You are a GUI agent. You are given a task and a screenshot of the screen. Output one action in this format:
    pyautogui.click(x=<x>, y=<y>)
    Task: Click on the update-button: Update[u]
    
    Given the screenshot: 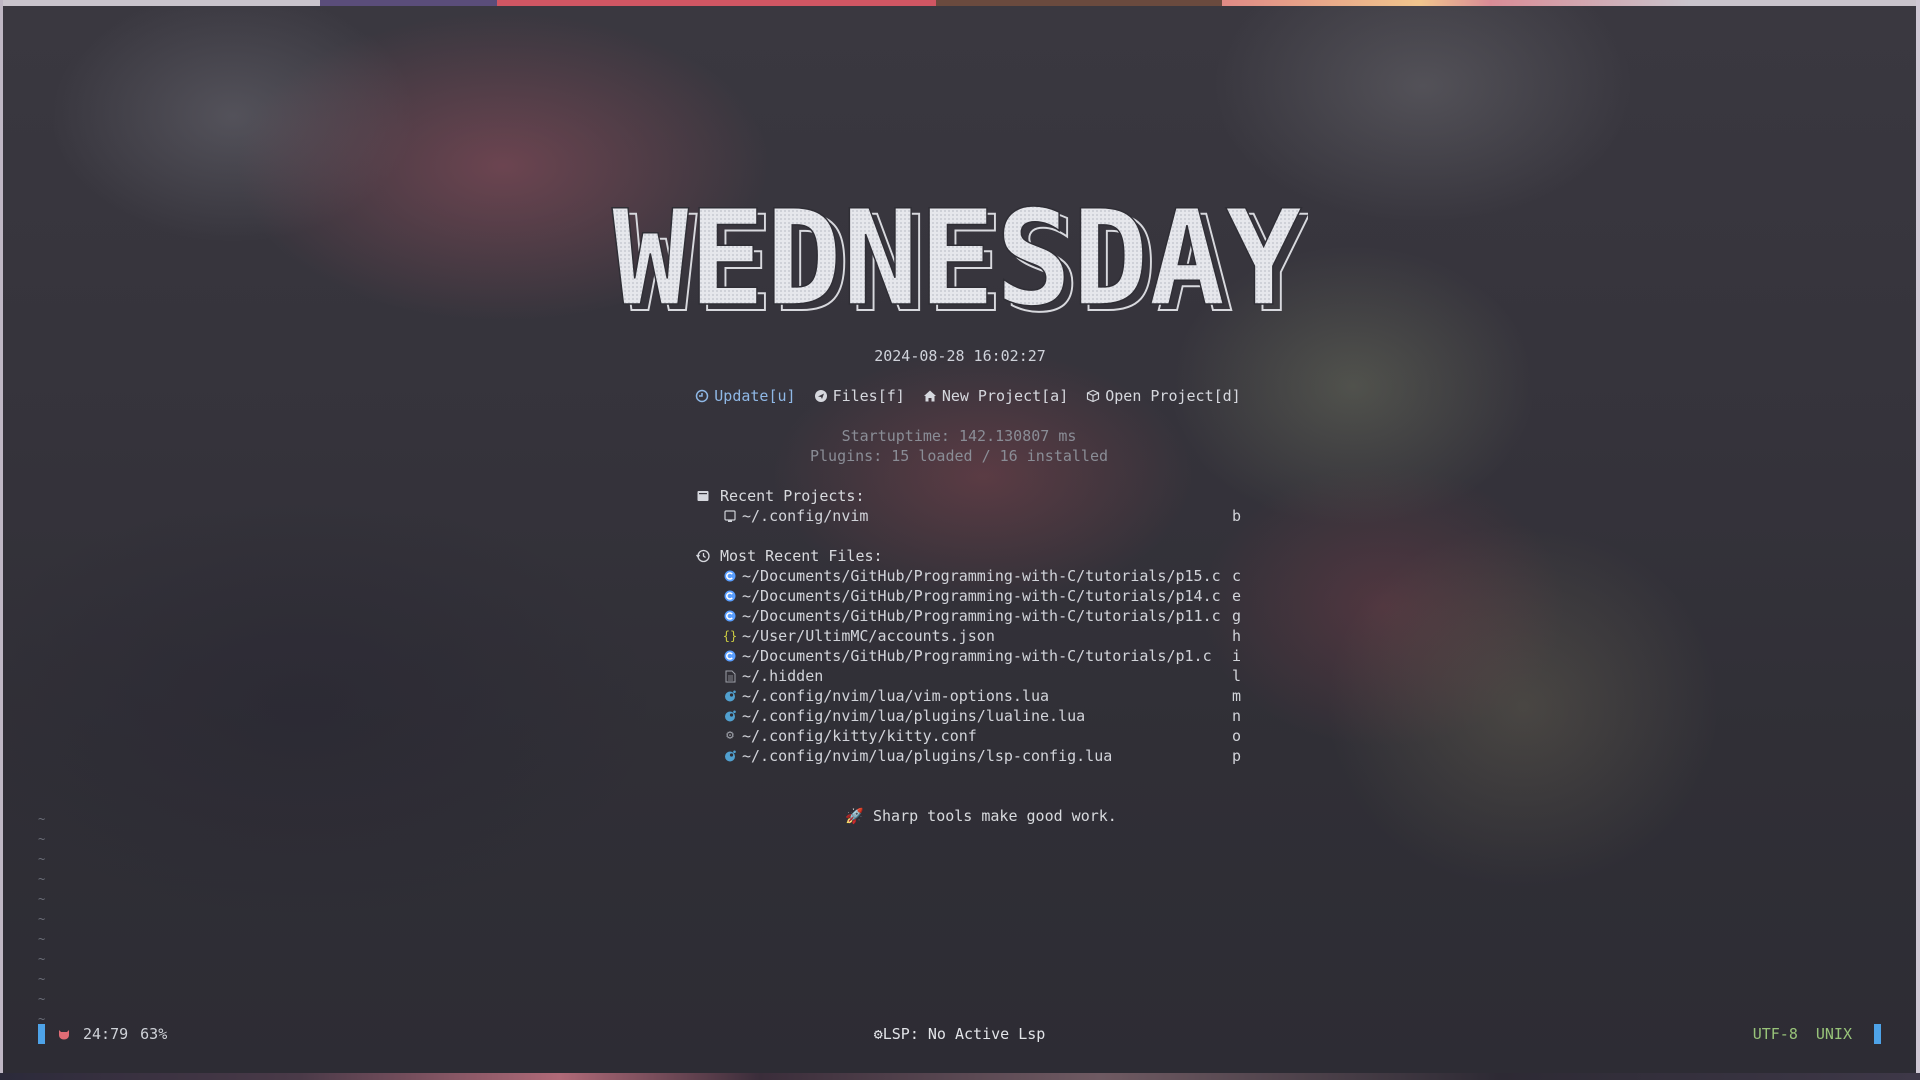 What is the action you would take?
    pyautogui.click(x=745, y=396)
    